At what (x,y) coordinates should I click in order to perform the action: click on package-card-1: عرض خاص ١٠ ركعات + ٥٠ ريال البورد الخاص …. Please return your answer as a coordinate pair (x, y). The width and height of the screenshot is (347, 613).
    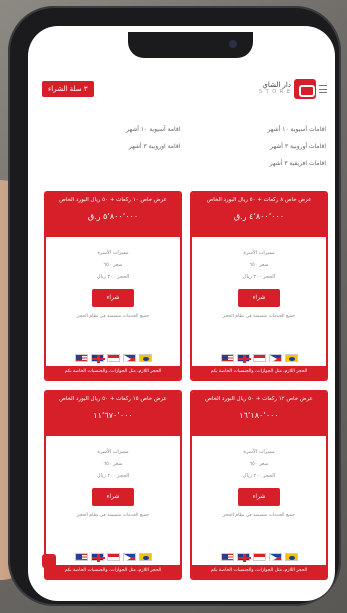
    Looking at the image, I should click on (113, 286).